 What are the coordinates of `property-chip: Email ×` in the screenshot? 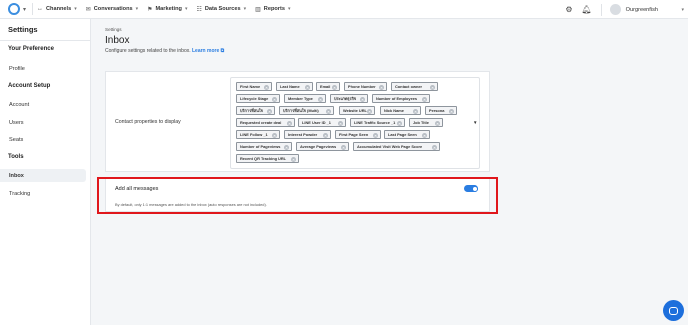 It's located at (328, 86).